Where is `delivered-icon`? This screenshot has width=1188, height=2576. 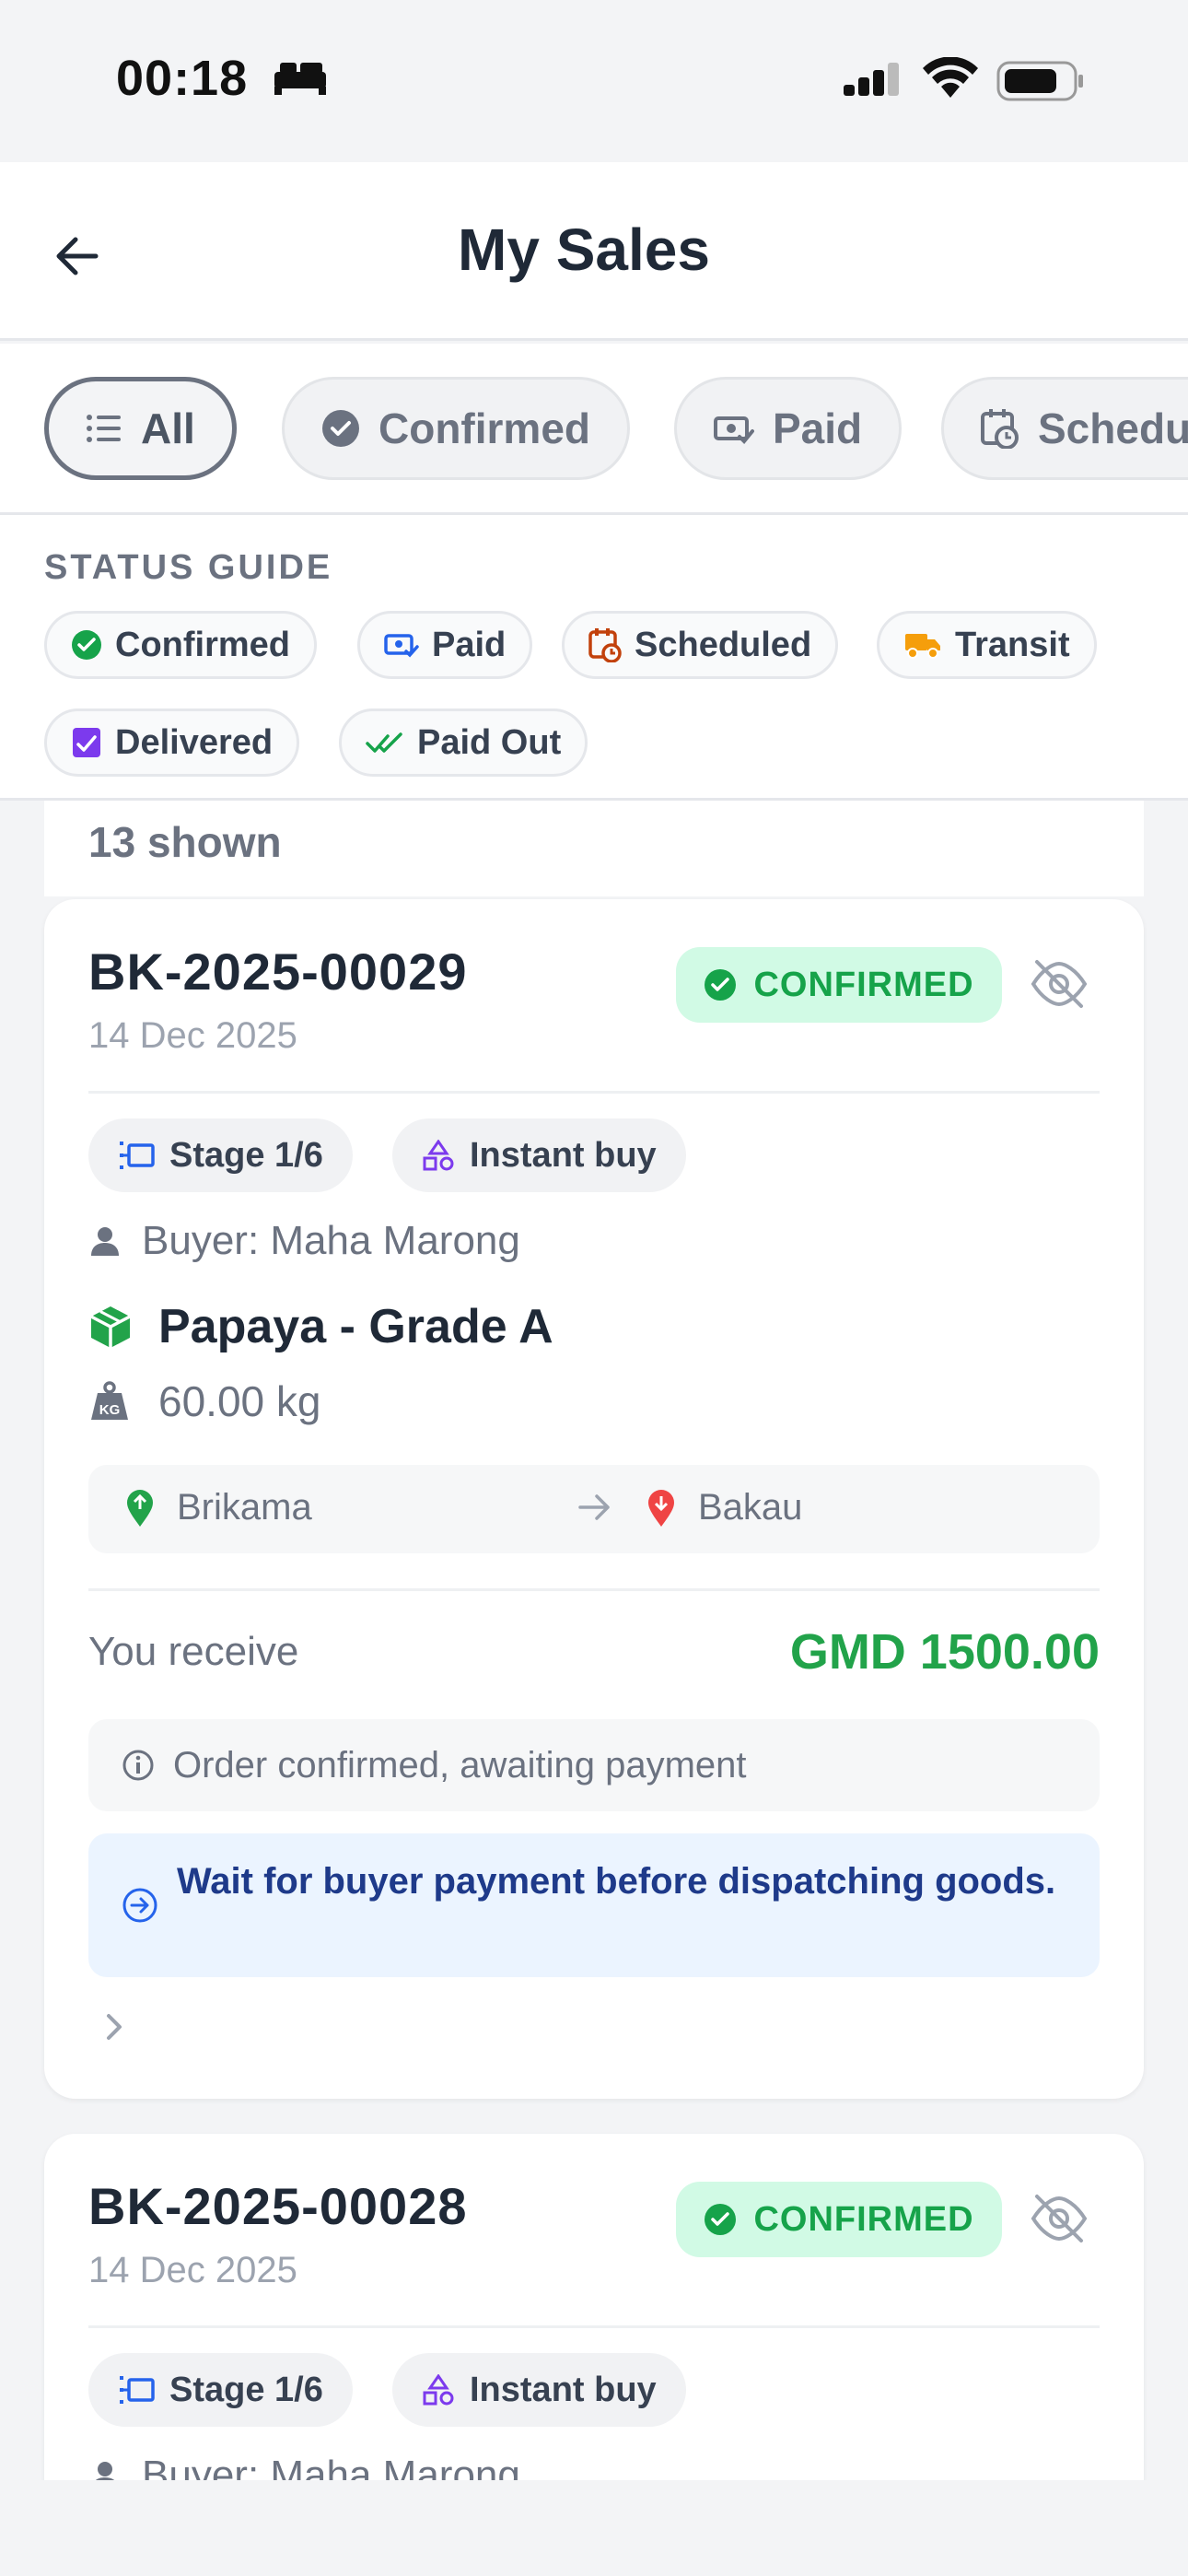 delivered-icon is located at coordinates (86, 742).